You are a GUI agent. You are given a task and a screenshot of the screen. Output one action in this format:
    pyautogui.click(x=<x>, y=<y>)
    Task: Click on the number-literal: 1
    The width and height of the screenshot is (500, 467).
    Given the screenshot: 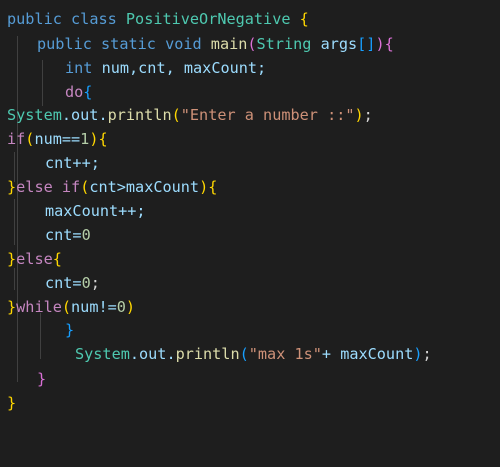 What is the action you would take?
    pyautogui.click(x=85, y=139)
    